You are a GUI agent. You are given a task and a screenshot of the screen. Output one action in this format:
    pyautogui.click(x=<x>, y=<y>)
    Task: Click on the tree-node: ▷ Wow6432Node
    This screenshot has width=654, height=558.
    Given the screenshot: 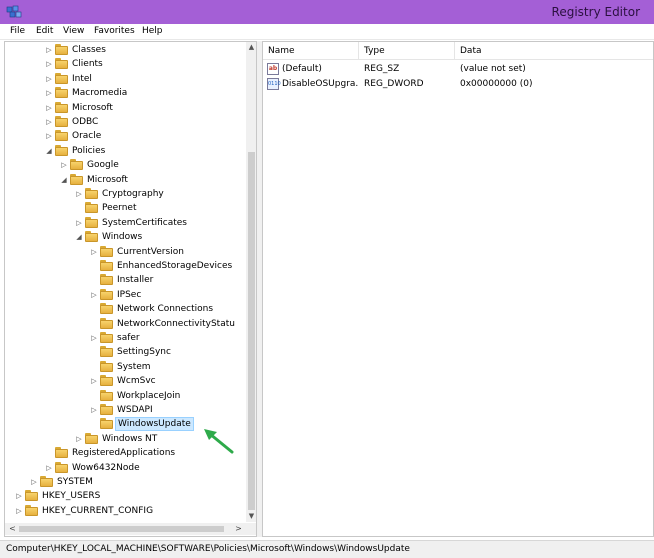 What is the action you would take?
    pyautogui.click(x=125, y=468)
    